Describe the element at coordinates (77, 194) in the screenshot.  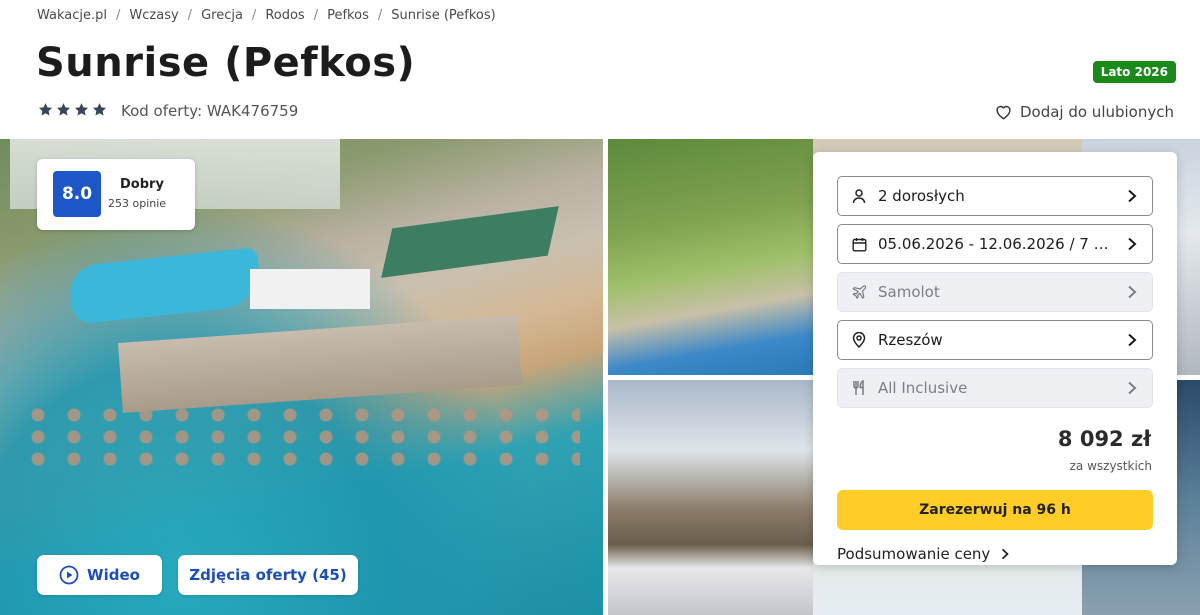
I see `rating-score: 8.0` at that location.